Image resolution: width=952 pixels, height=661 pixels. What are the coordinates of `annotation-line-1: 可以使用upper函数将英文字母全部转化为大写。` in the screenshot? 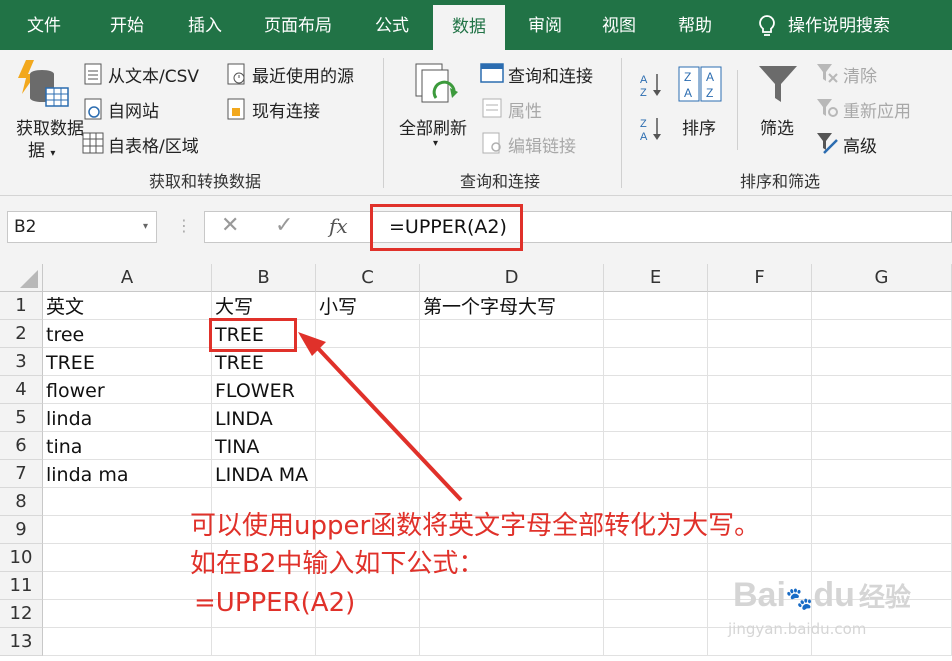 It's located at (475, 526).